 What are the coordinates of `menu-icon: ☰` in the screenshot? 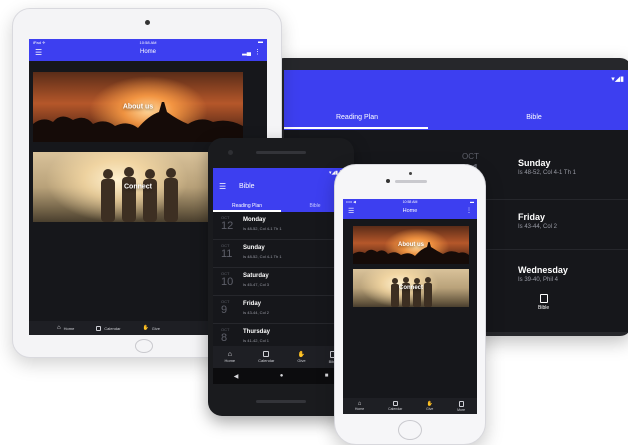 It's located at (222, 186).